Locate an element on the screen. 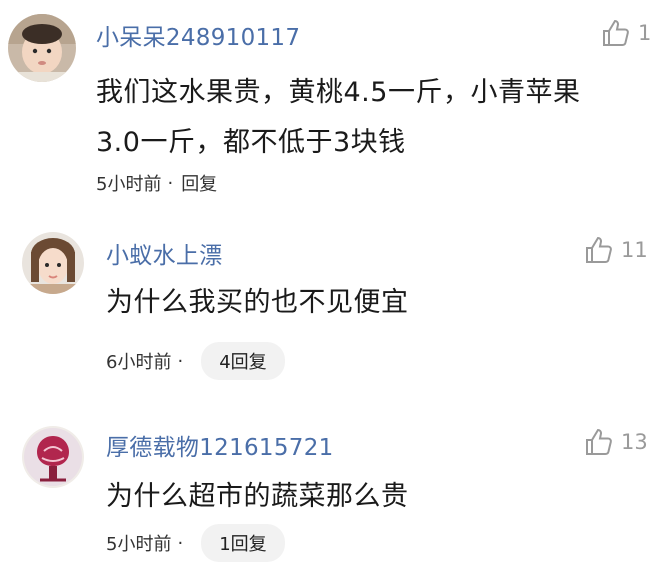  comment-meta: 5小时前 · 回复 is located at coordinates (156, 183).